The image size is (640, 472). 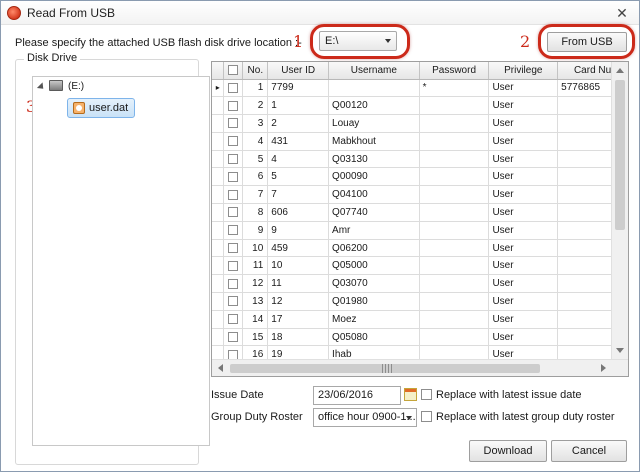 I want to click on cell-user-id: 10, so click(x=298, y=266).